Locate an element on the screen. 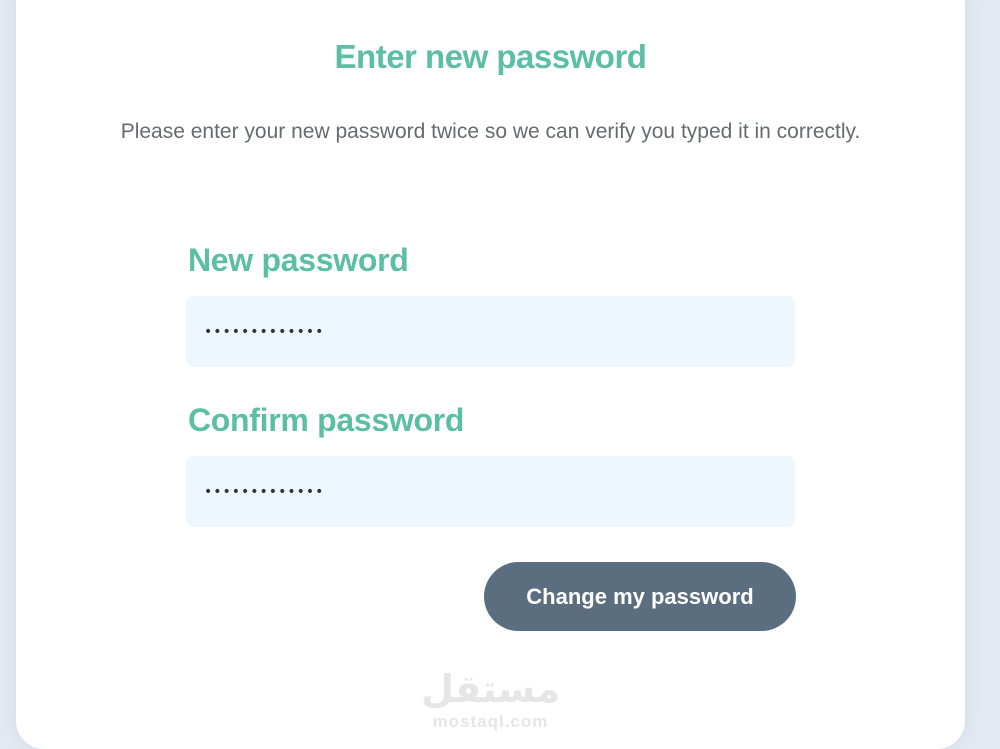  page-title: Enter new password is located at coordinates (490, 56).